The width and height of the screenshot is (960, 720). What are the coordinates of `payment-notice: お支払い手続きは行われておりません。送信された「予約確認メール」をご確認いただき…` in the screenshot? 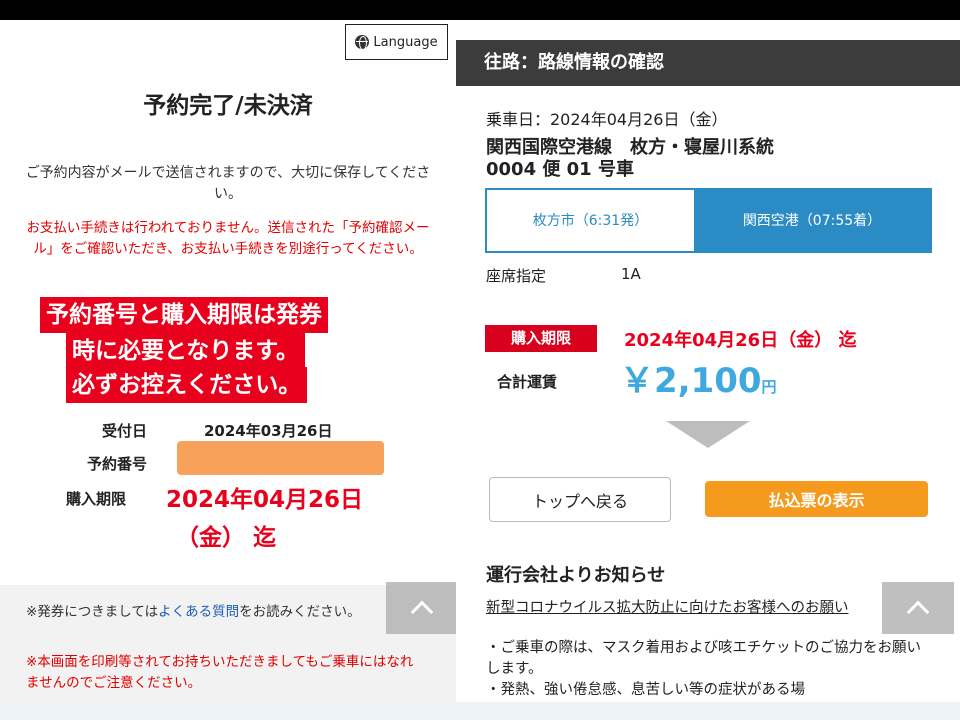 It's located at (228, 238).